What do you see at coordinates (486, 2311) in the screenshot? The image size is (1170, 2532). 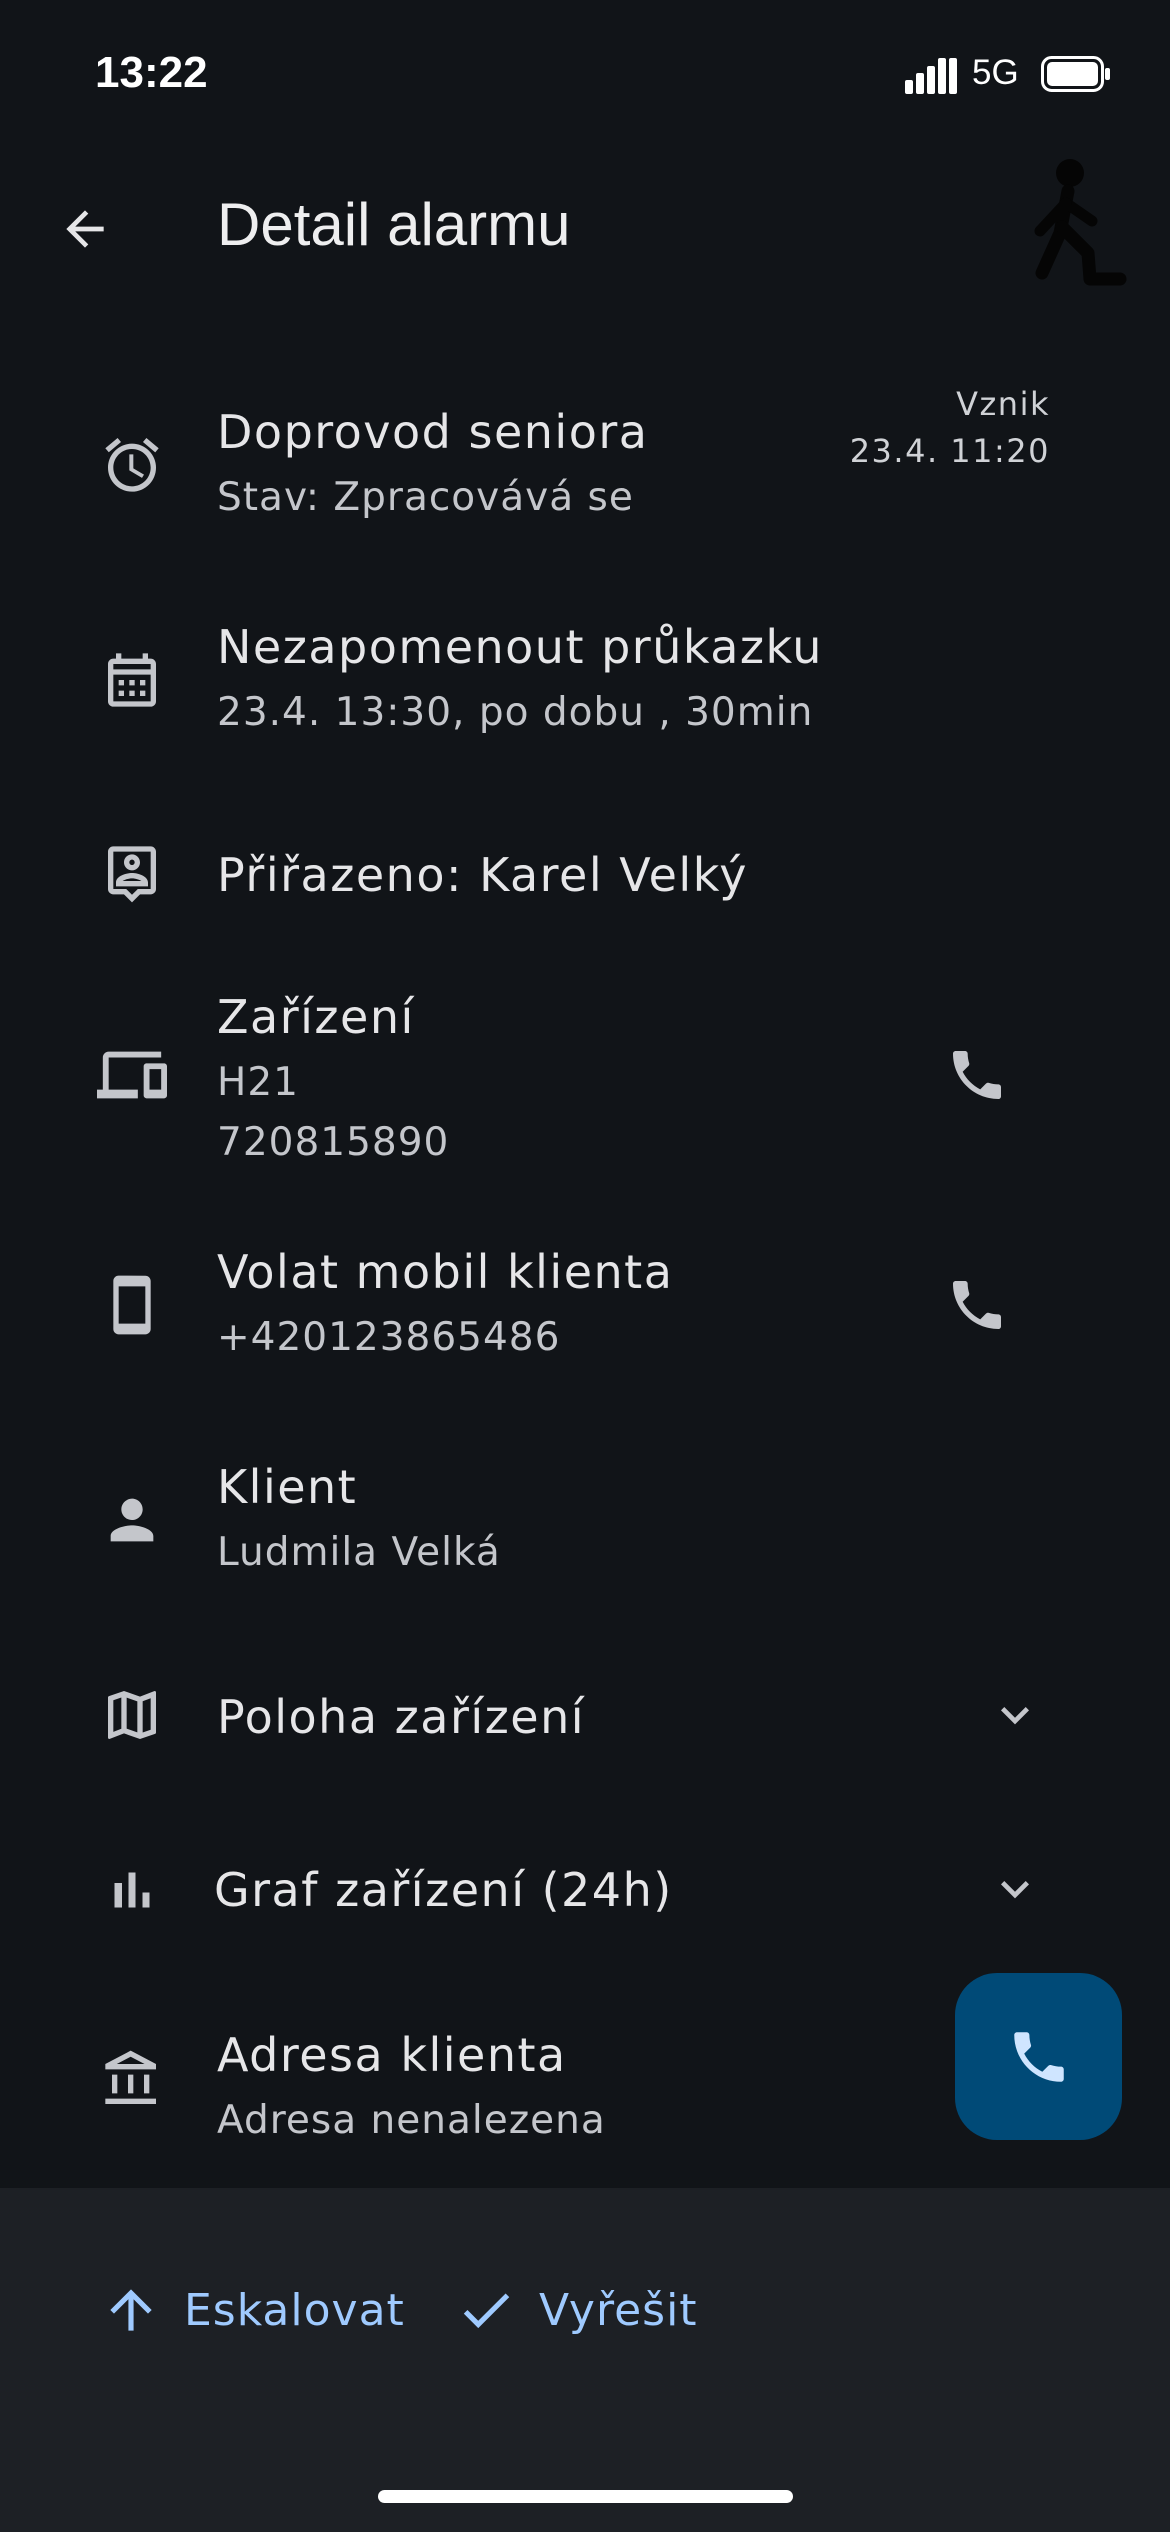 I see `check-icon` at bounding box center [486, 2311].